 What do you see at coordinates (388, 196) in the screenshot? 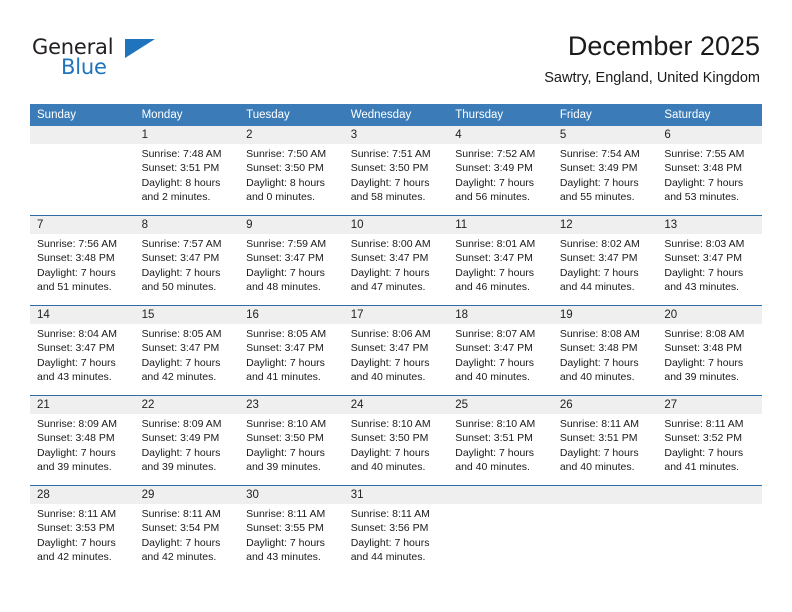
I see `daylight-text-line2: and 58 minutes.` at bounding box center [388, 196].